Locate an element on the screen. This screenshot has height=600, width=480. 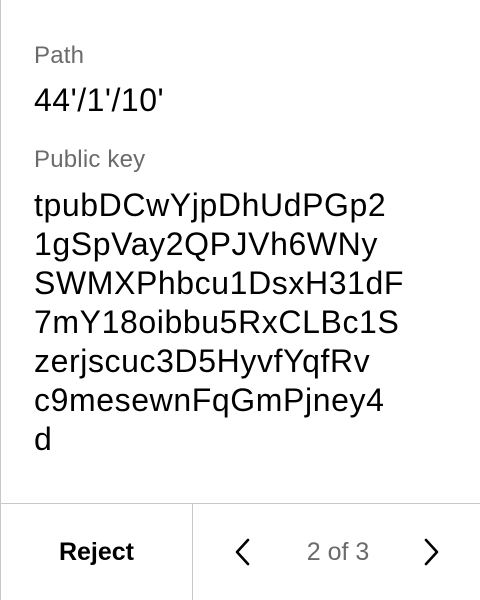
public-key-line: tpubDCwYjpDhUdPGp2 is located at coordinates (210, 205).